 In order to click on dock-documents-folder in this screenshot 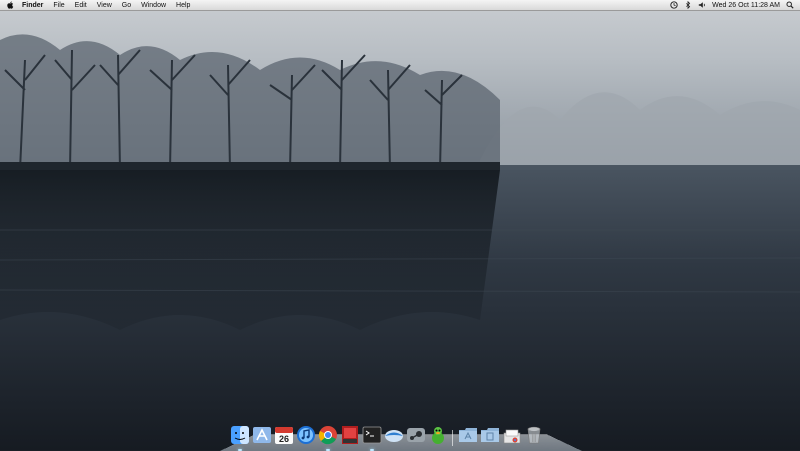, I will do `click(490, 435)`.